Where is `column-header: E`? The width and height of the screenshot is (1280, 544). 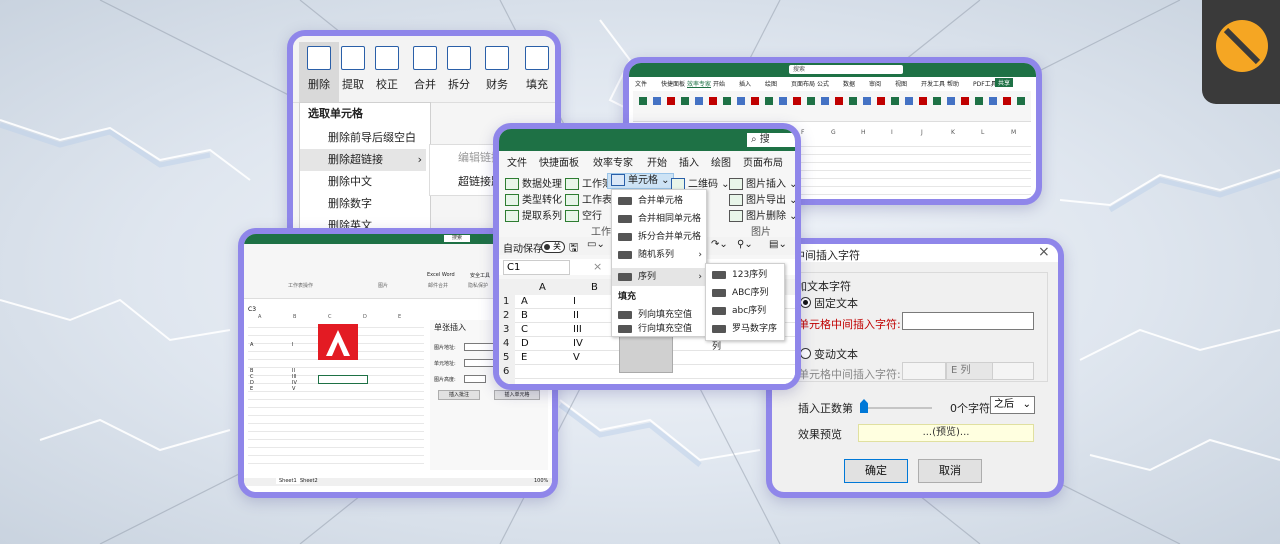 column-header: E is located at coordinates (399, 317).